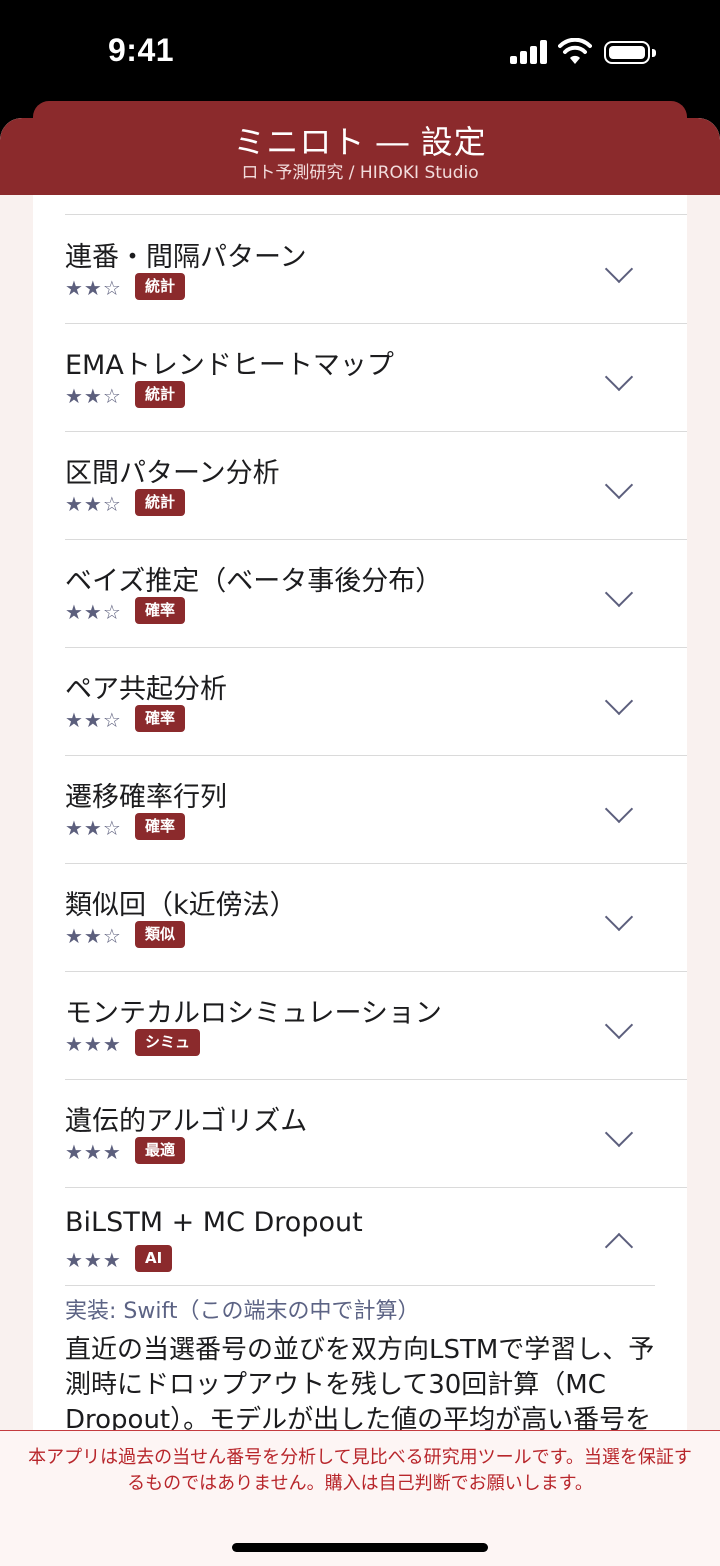 The width and height of the screenshot is (720, 1566). I want to click on category-badge: 類似, so click(160, 934).